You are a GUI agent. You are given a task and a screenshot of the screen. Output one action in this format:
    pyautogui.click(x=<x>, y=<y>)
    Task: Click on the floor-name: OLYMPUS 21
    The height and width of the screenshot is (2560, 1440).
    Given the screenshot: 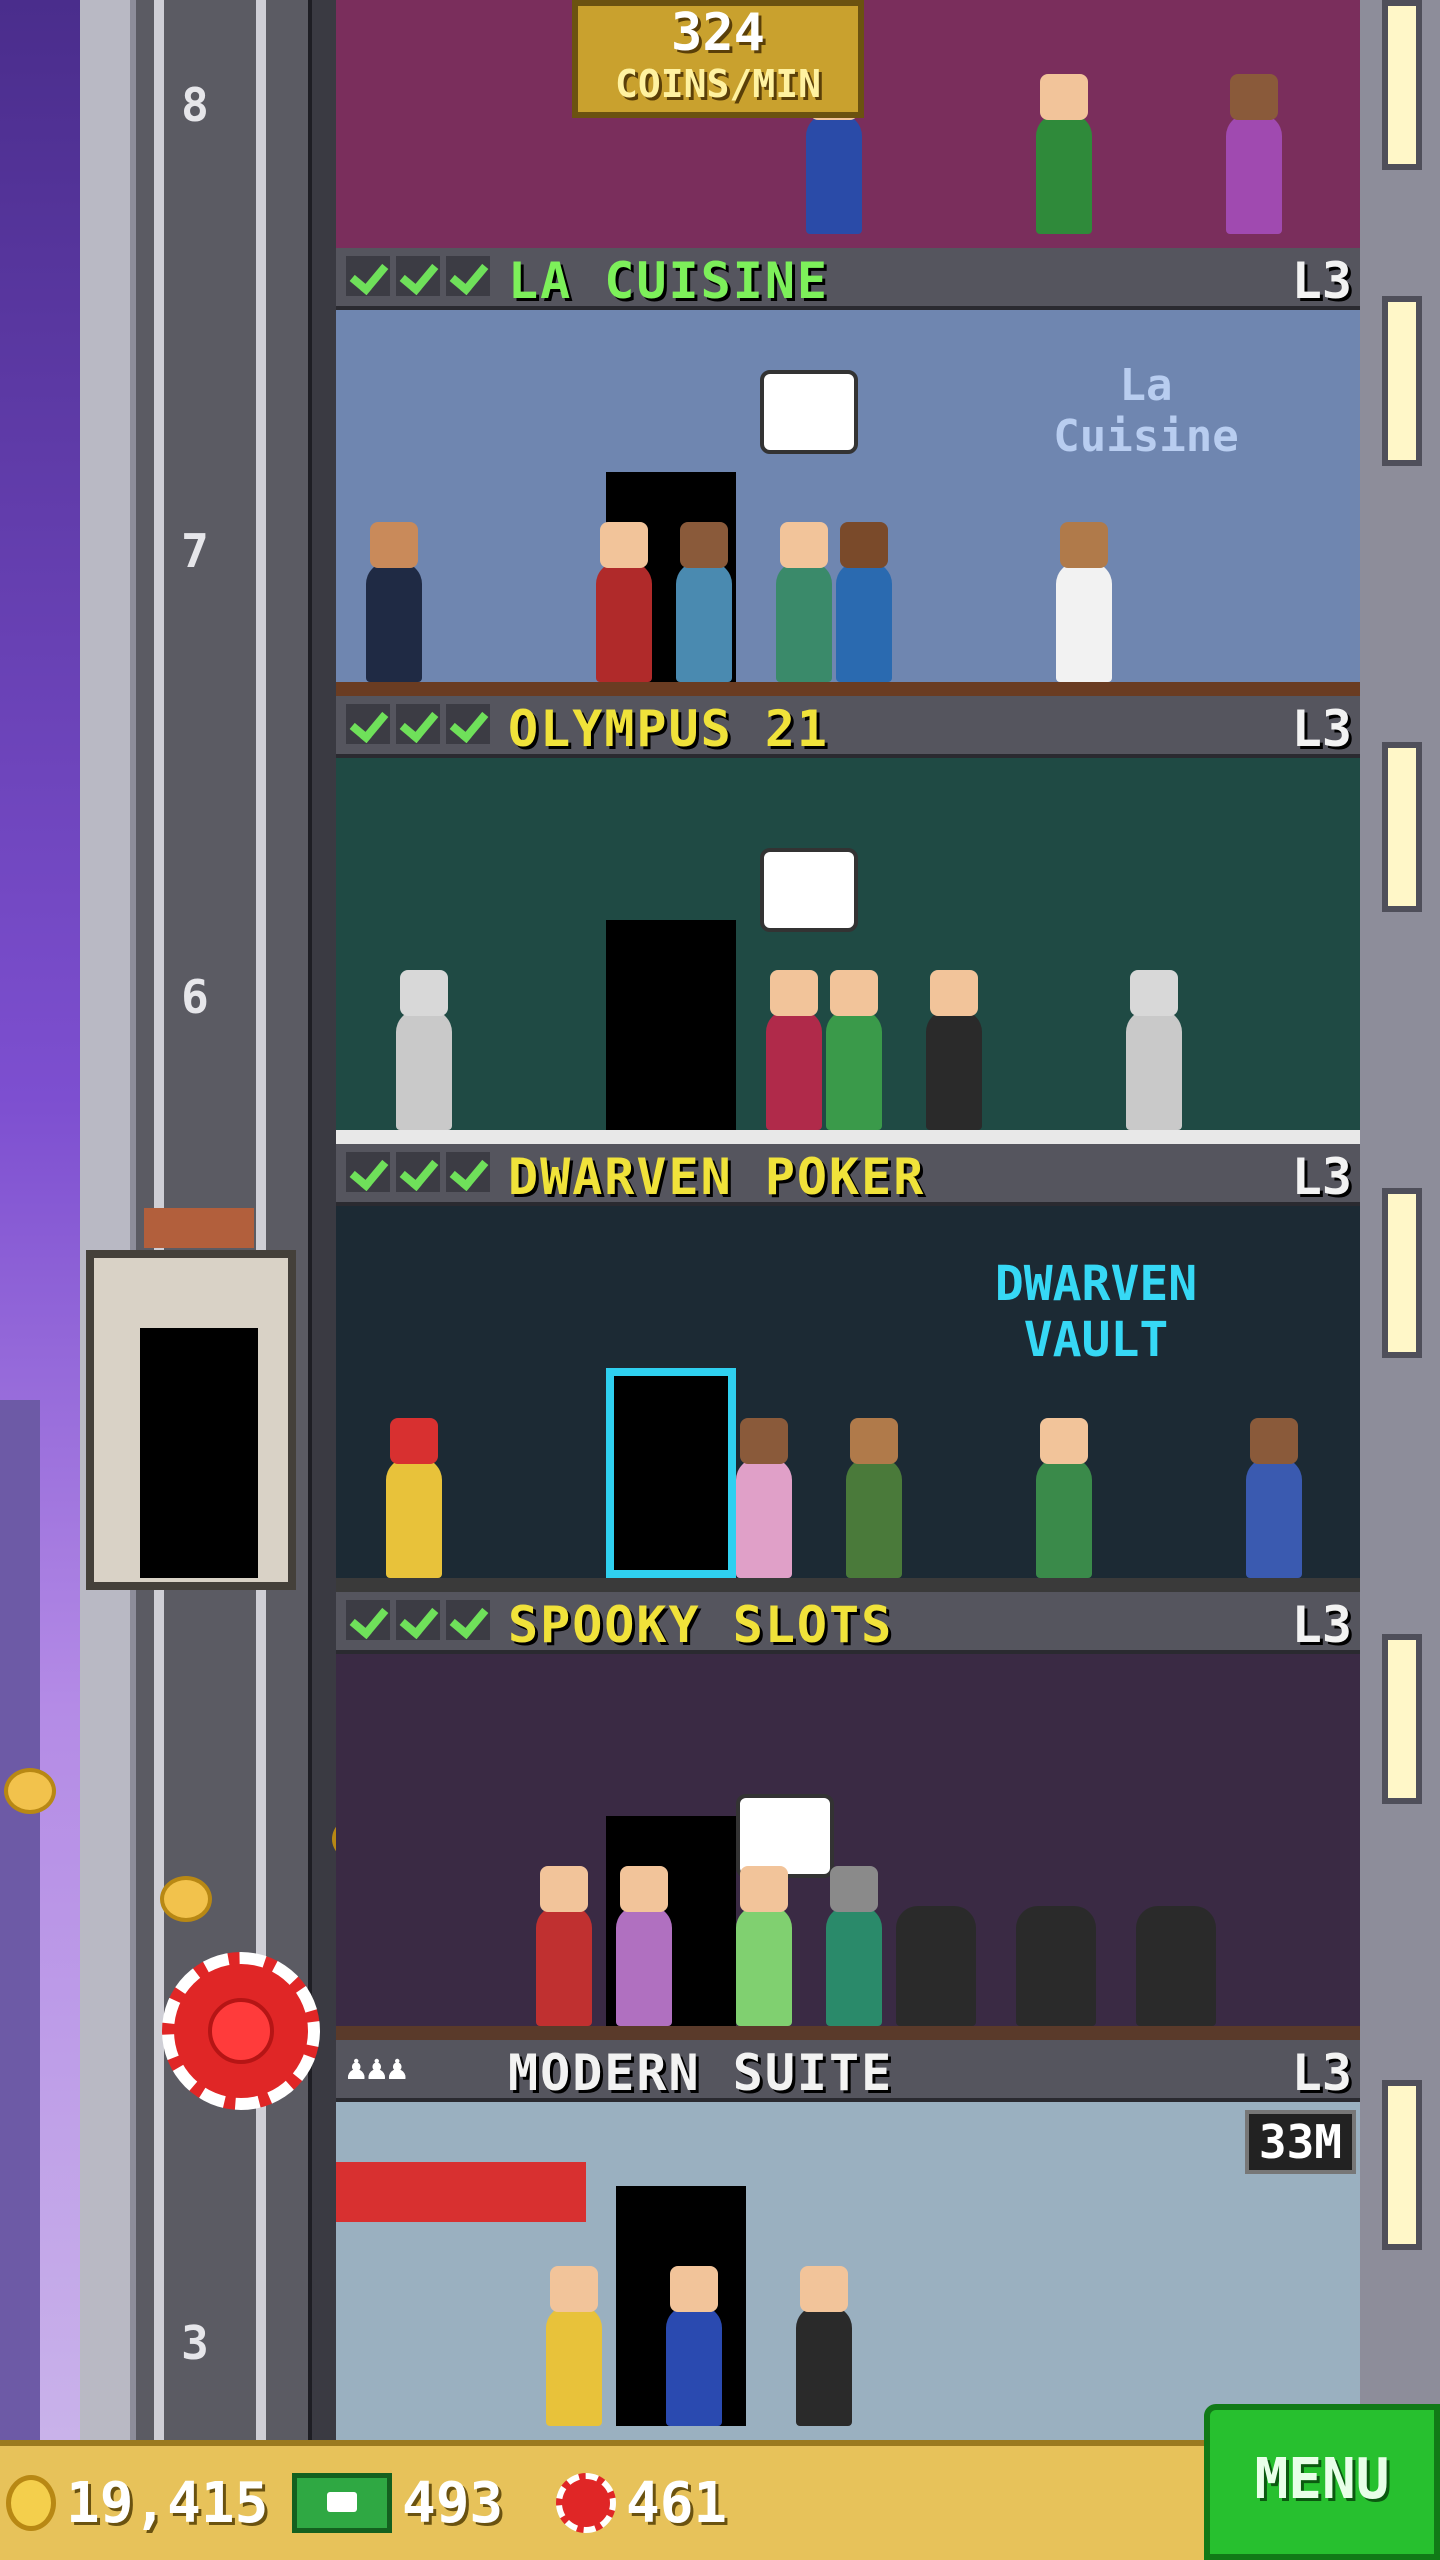 What is the action you would take?
    pyautogui.click(x=669, y=729)
    